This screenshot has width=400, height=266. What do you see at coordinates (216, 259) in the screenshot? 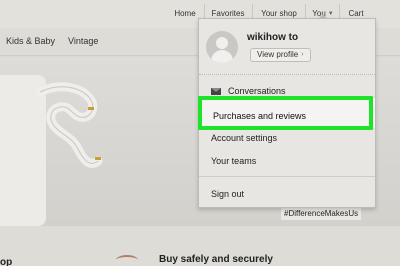
I see `buy-safely-heading: Buy safely and securely` at bounding box center [216, 259].